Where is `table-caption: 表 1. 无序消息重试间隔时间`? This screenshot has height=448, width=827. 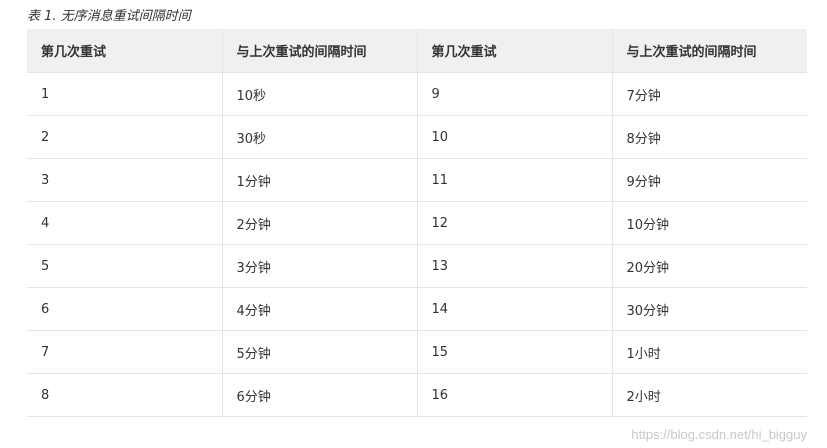 table-caption: 表 1. 无序消息重试间隔时间 is located at coordinates (109, 16).